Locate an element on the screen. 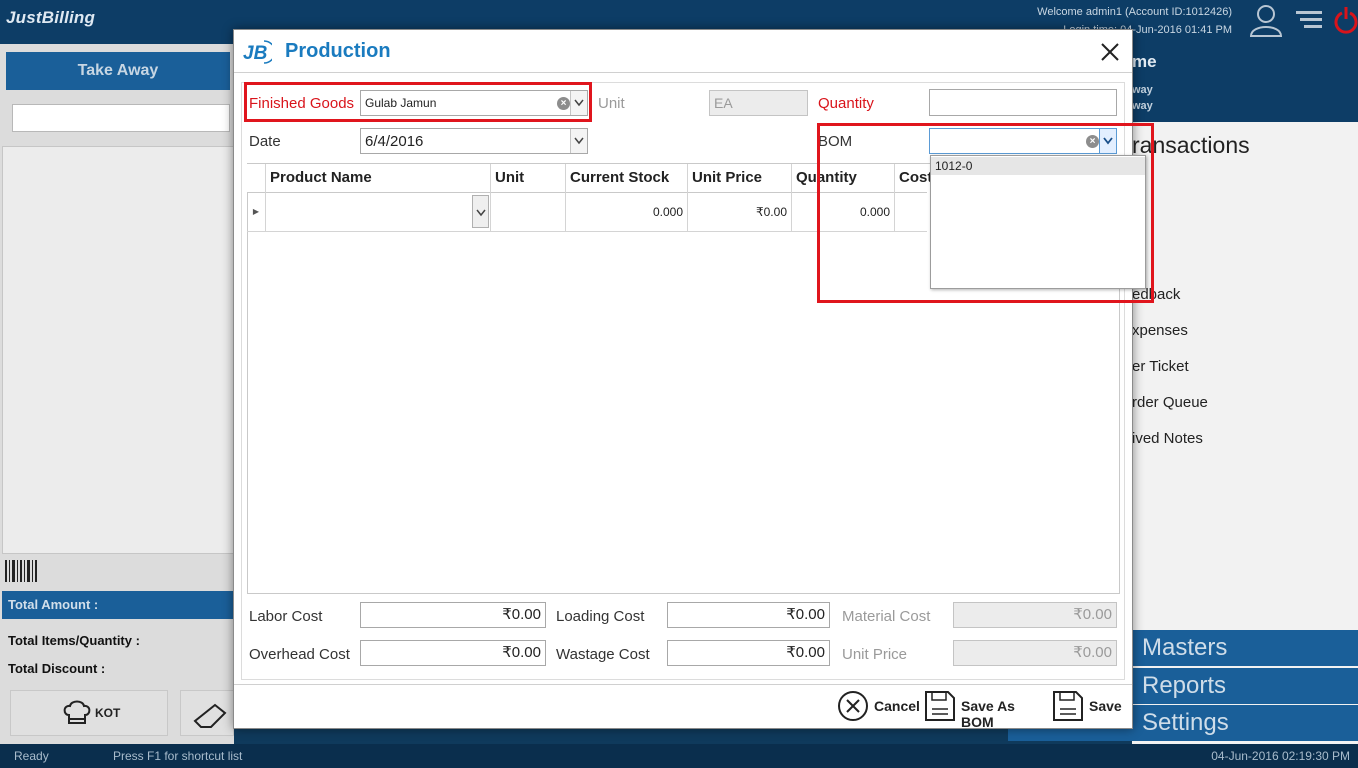  row-pointer-icon: ▶ is located at coordinates (256, 212).